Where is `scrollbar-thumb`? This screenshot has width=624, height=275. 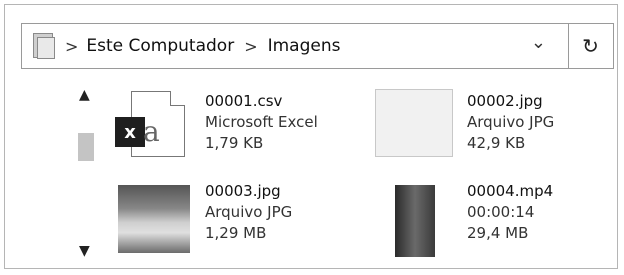
scrollbar-thumb is located at coordinates (86, 147).